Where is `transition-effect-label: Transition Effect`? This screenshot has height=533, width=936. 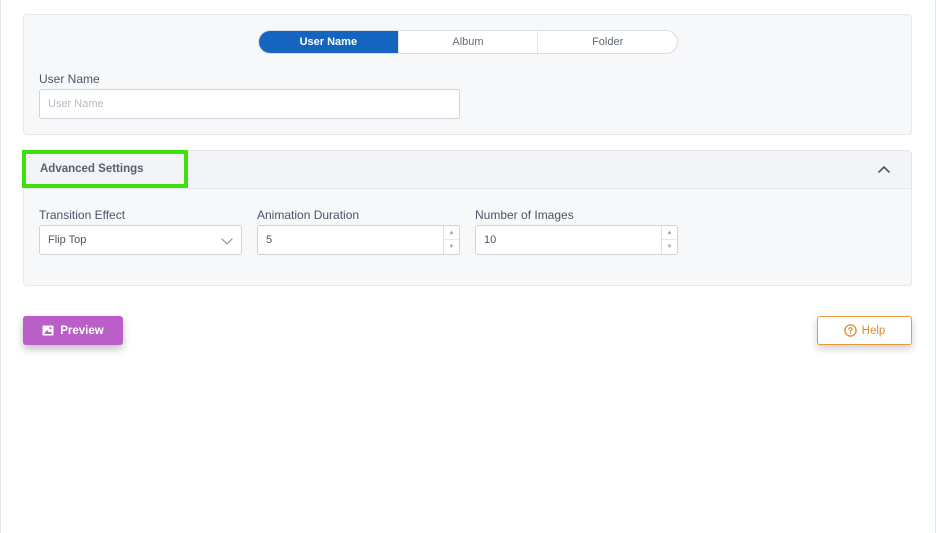 transition-effect-label: Transition Effect is located at coordinates (82, 215).